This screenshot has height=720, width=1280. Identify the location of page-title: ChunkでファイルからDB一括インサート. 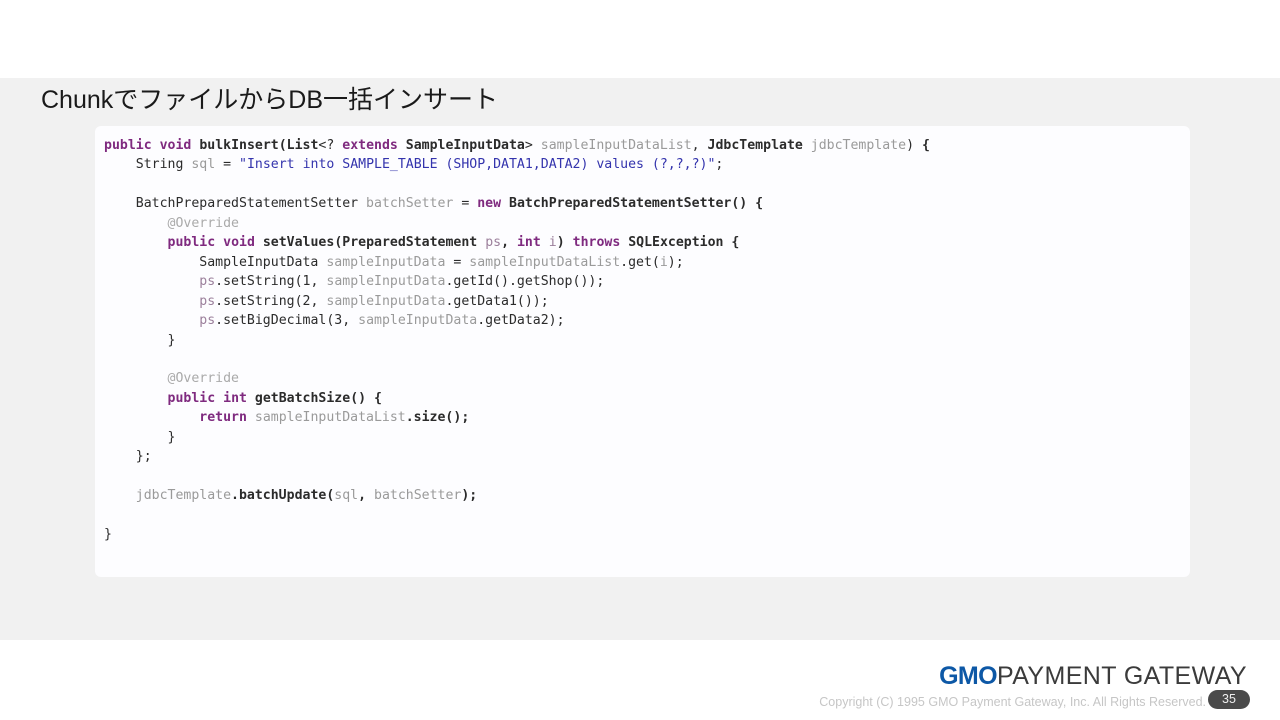
(269, 100).